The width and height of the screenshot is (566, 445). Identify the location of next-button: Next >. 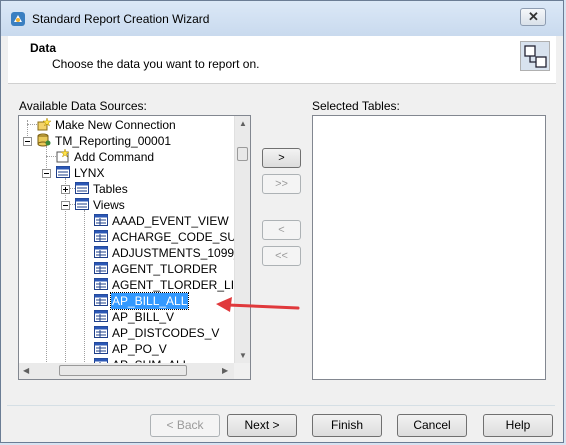
(262, 425).